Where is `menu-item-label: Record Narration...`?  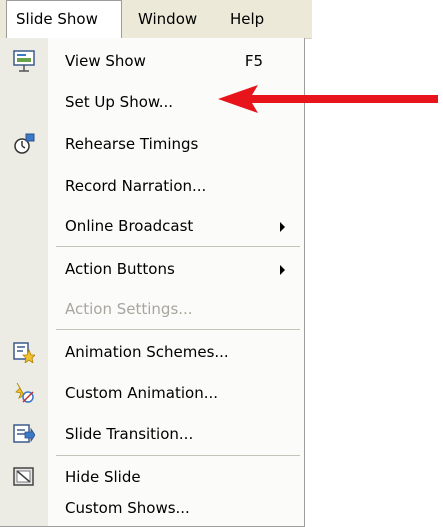 menu-item-label: Record Narration... is located at coordinates (136, 186).